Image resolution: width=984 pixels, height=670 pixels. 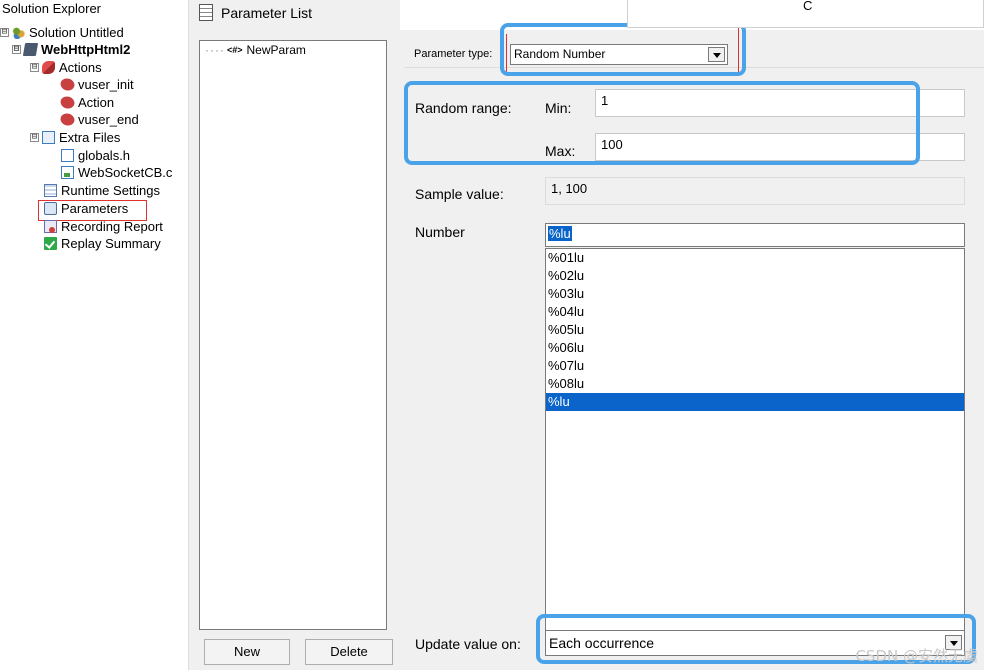 What do you see at coordinates (755, 384) in the screenshot?
I see `list-item: %08lu` at bounding box center [755, 384].